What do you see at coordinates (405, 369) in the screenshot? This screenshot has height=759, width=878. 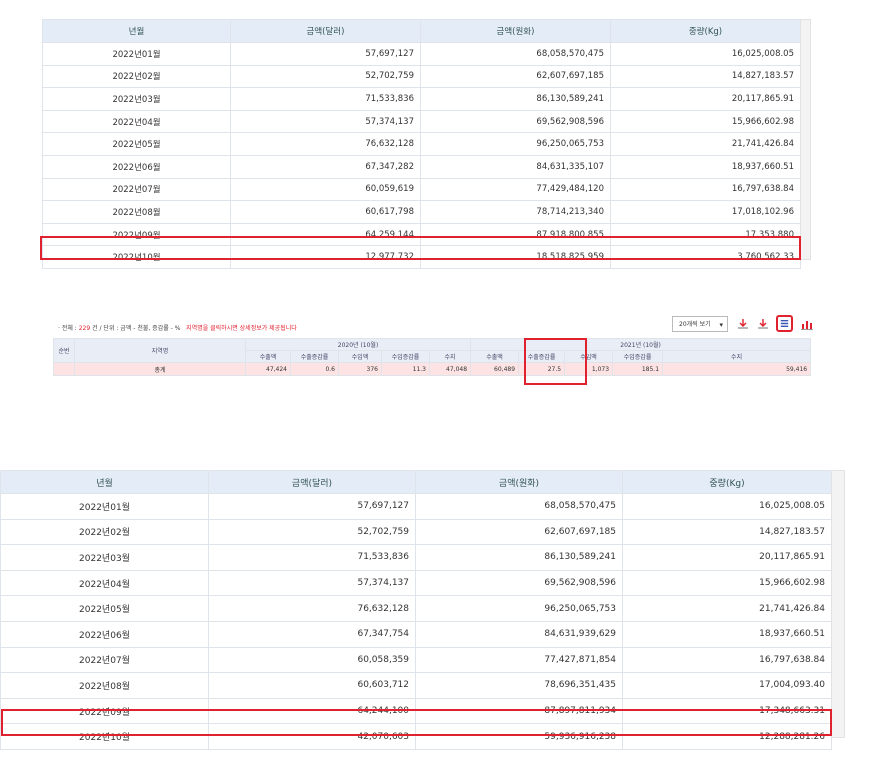 I see `total-import-growth-p2020: 11.3` at bounding box center [405, 369].